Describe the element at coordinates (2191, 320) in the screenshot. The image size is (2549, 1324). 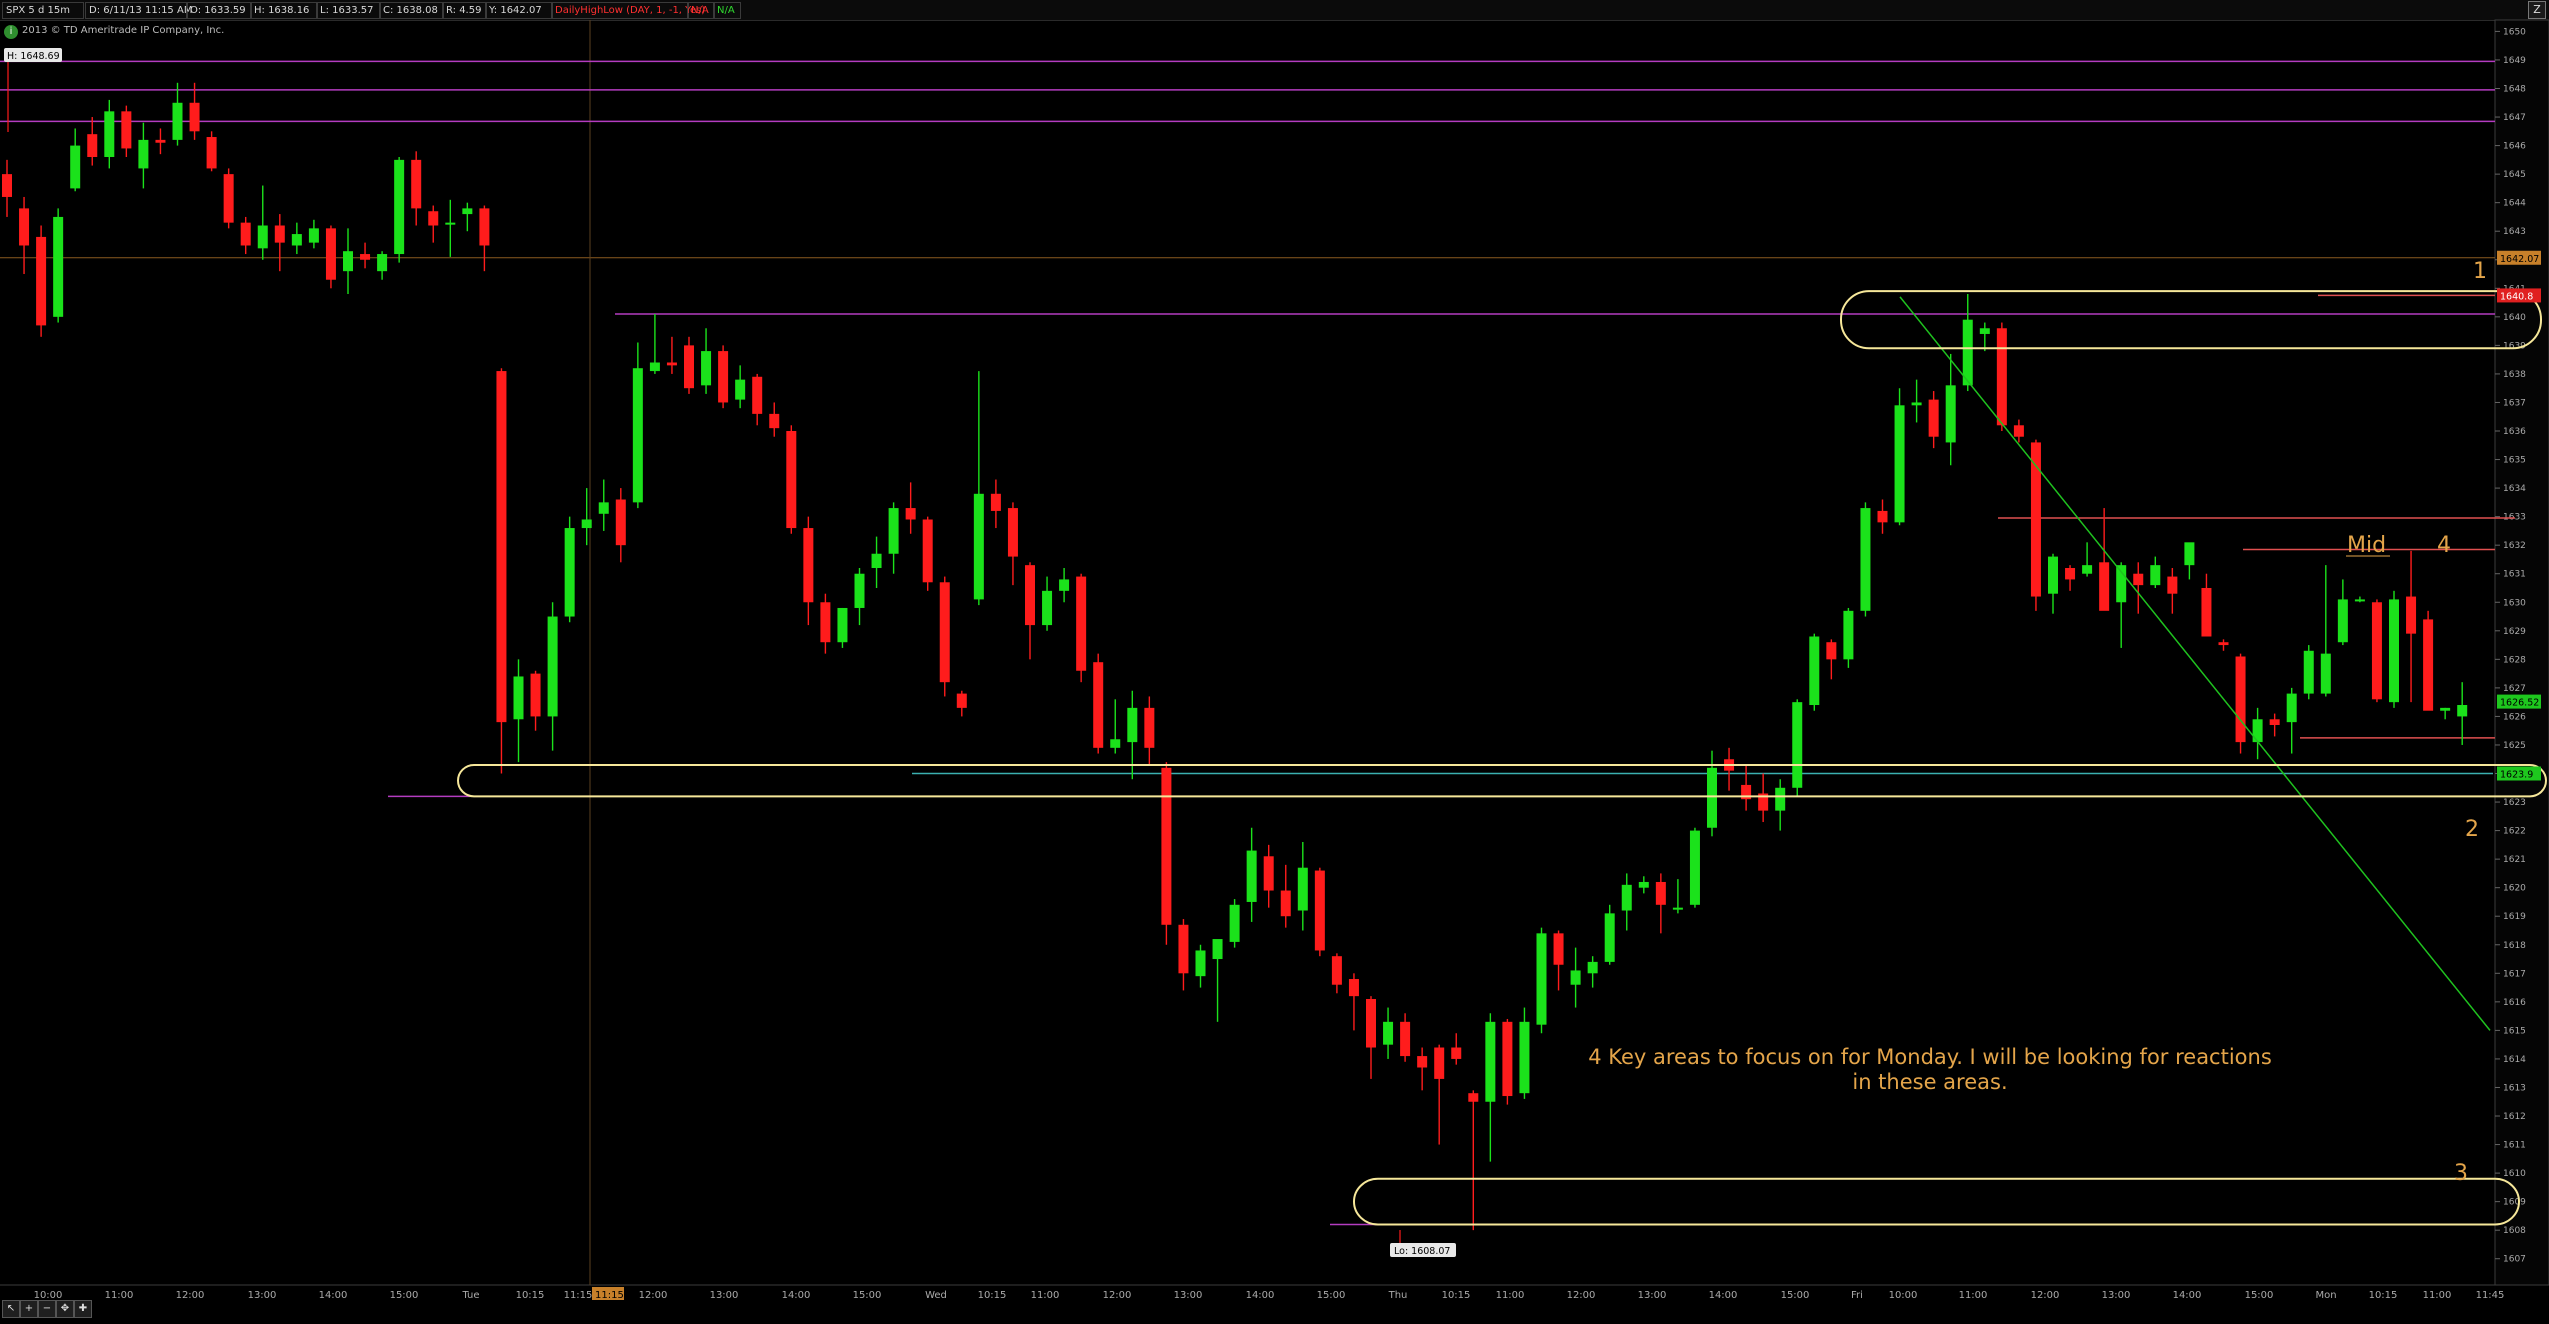
I see `key-area-1-ellipse` at that location.